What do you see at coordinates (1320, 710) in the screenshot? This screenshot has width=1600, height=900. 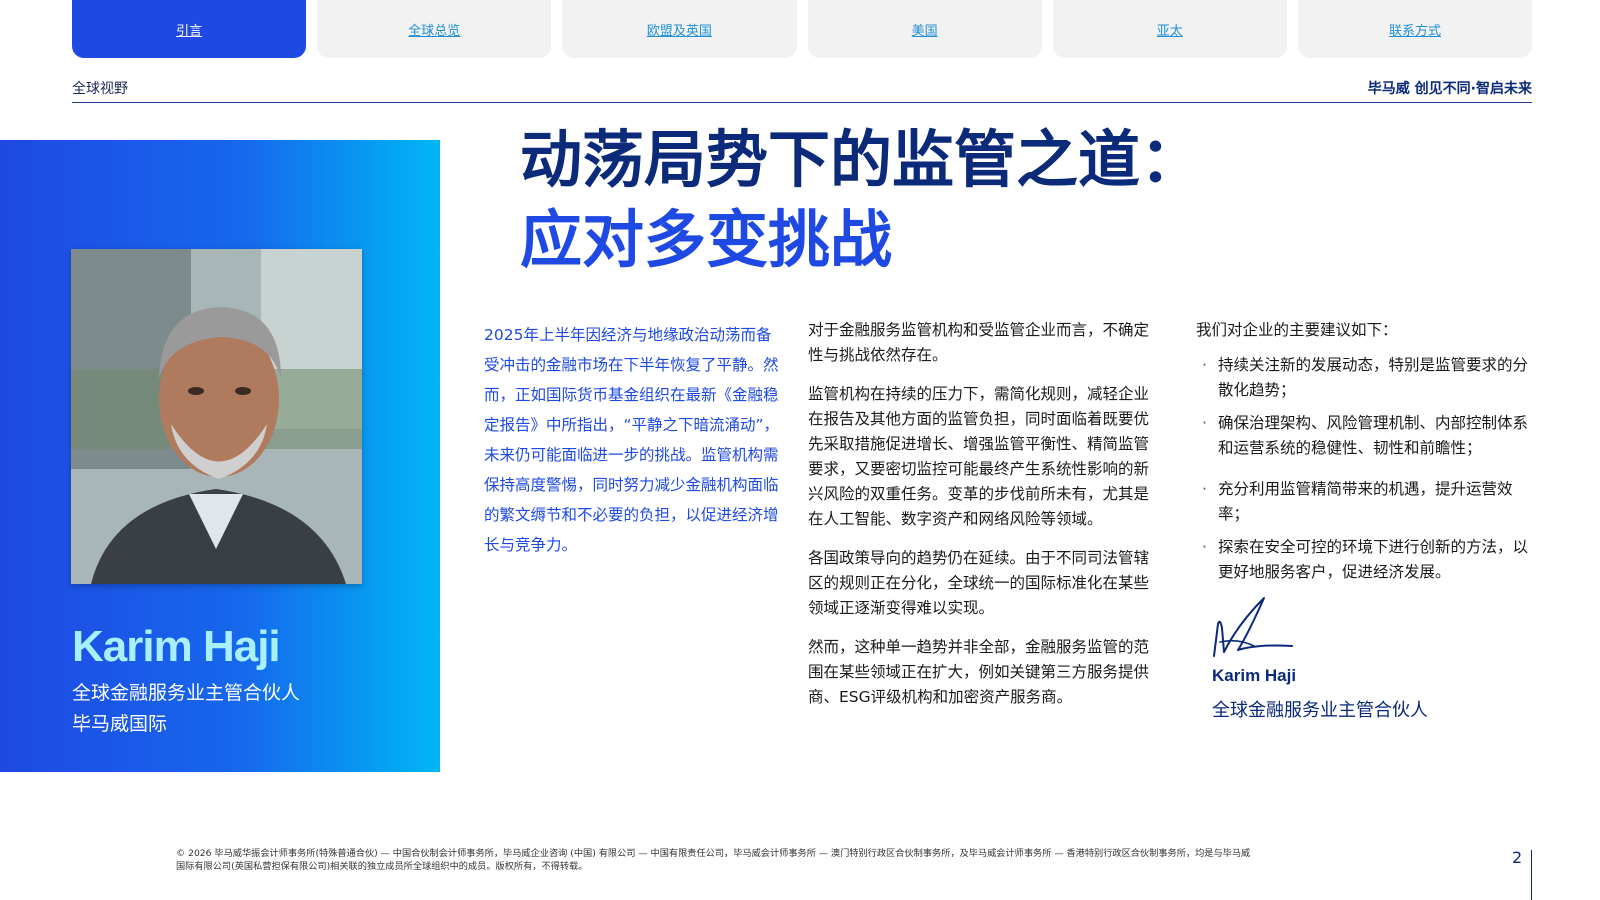 I see `signature-role: 全球金融服务业主管合伙人` at bounding box center [1320, 710].